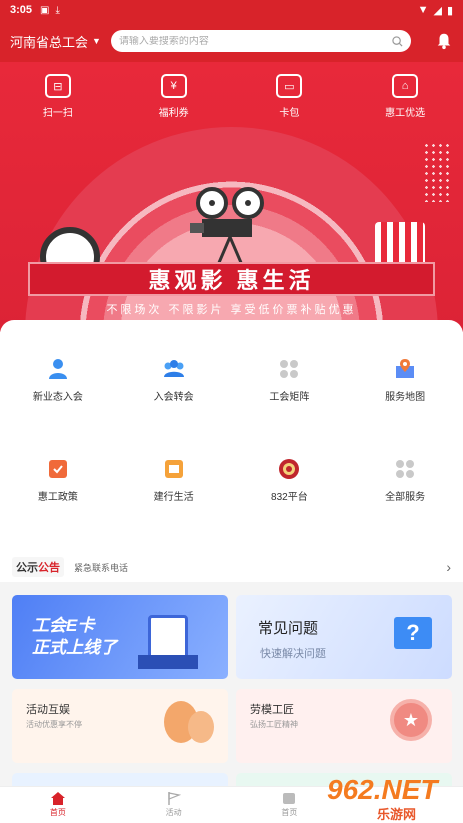  What do you see at coordinates (255, 41) in the screenshot?
I see `search-input` at bounding box center [255, 41].